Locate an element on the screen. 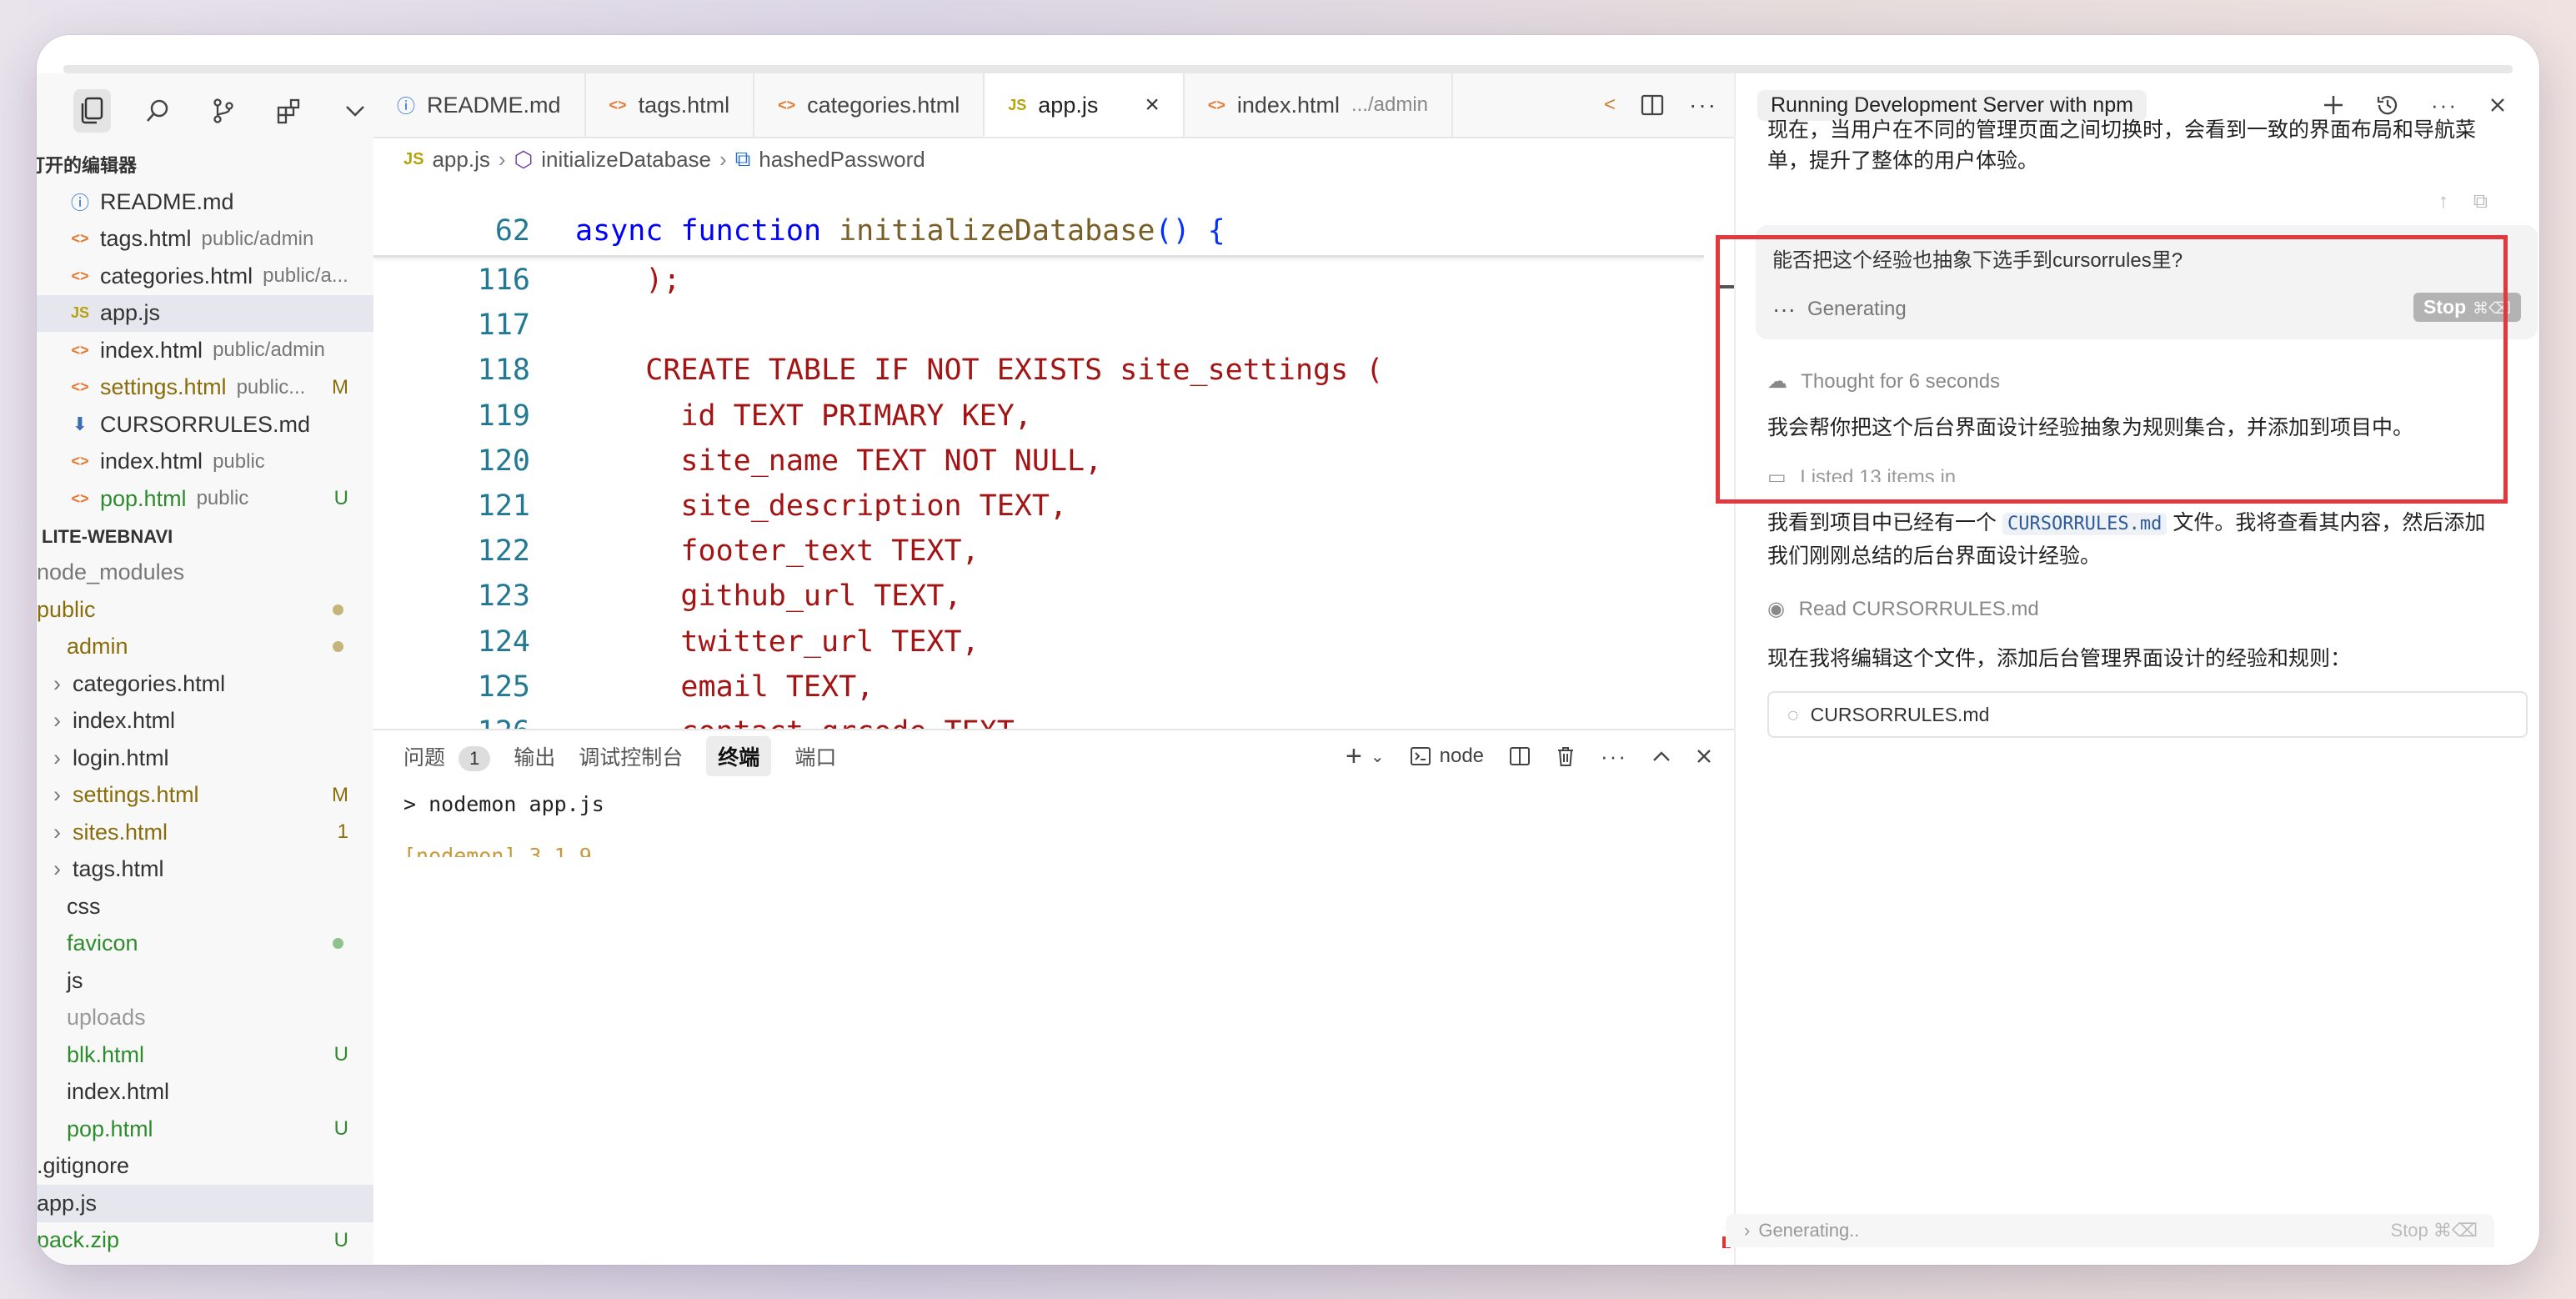  copy-icon: ⧉ is located at coordinates (2480, 201).